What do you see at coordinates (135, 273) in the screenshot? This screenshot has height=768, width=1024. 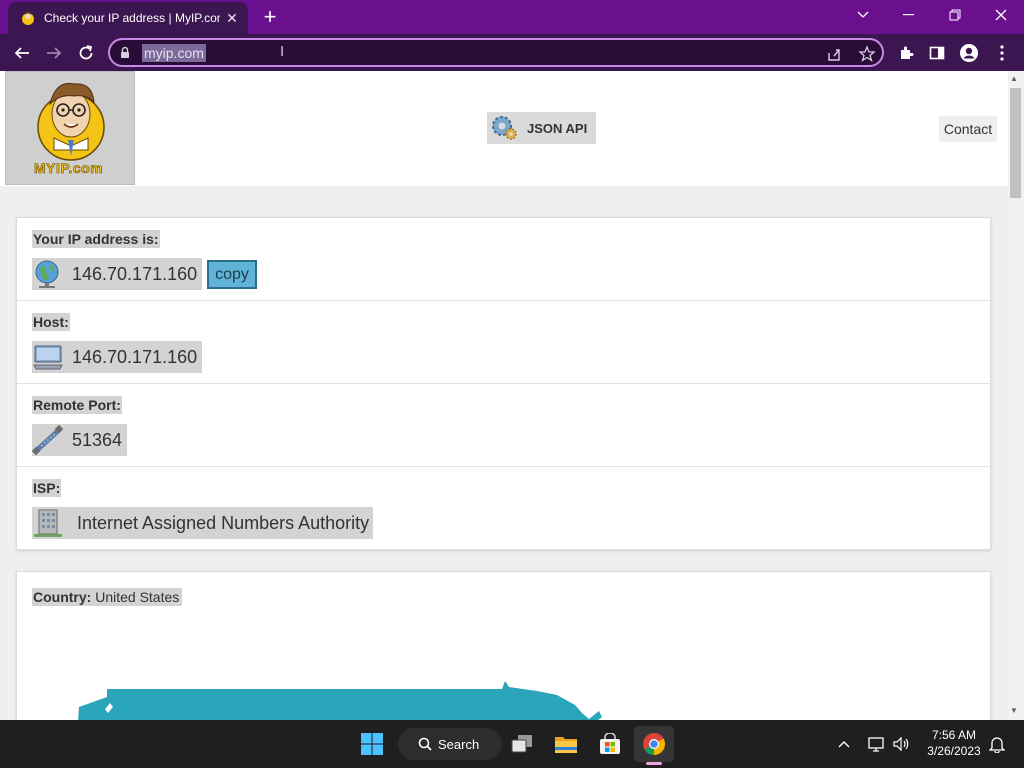 I see `ip-value: 146.70.171.160` at bounding box center [135, 273].